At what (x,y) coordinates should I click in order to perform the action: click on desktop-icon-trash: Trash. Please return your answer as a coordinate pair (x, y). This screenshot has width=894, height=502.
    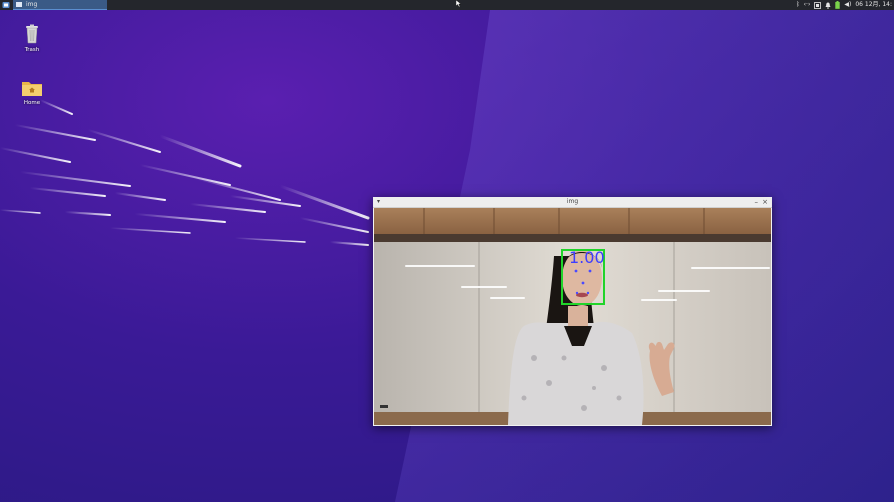
    Looking at the image, I should click on (32, 38).